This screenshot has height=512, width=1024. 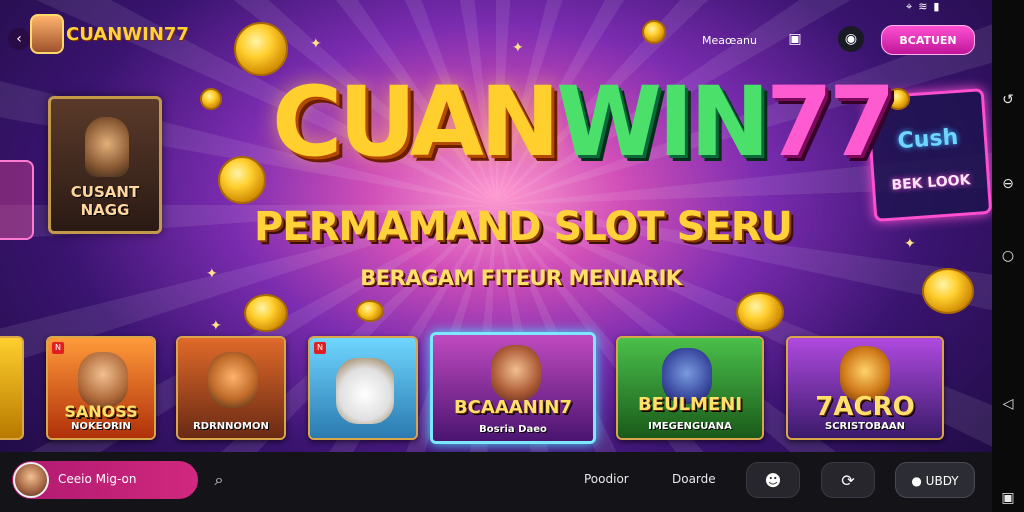 I want to click on user-icon: ☻, so click(x=773, y=480).